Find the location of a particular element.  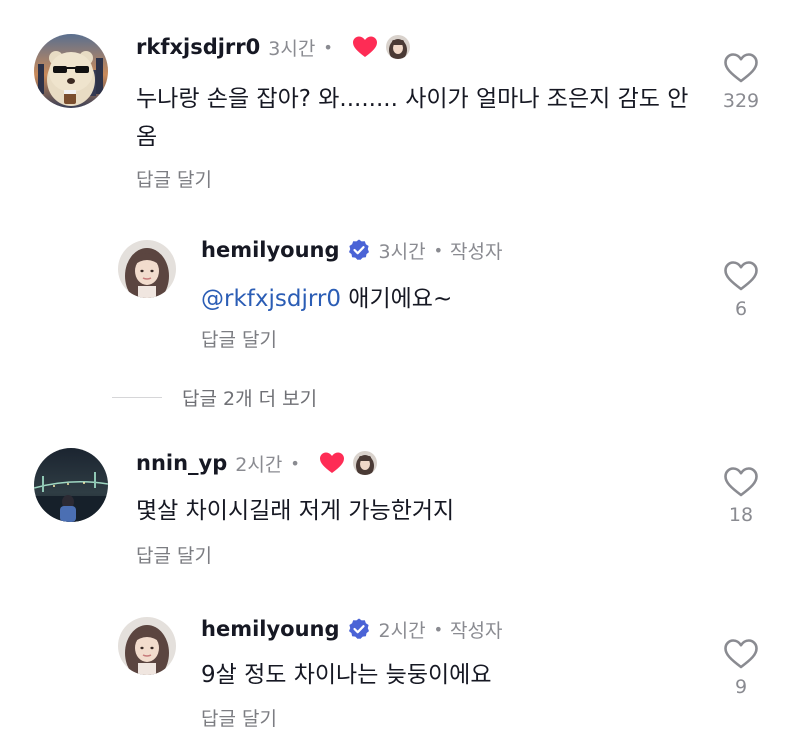

comment-text: @rkfxjsdjrr0 애기에요~ is located at coordinates (481, 299).